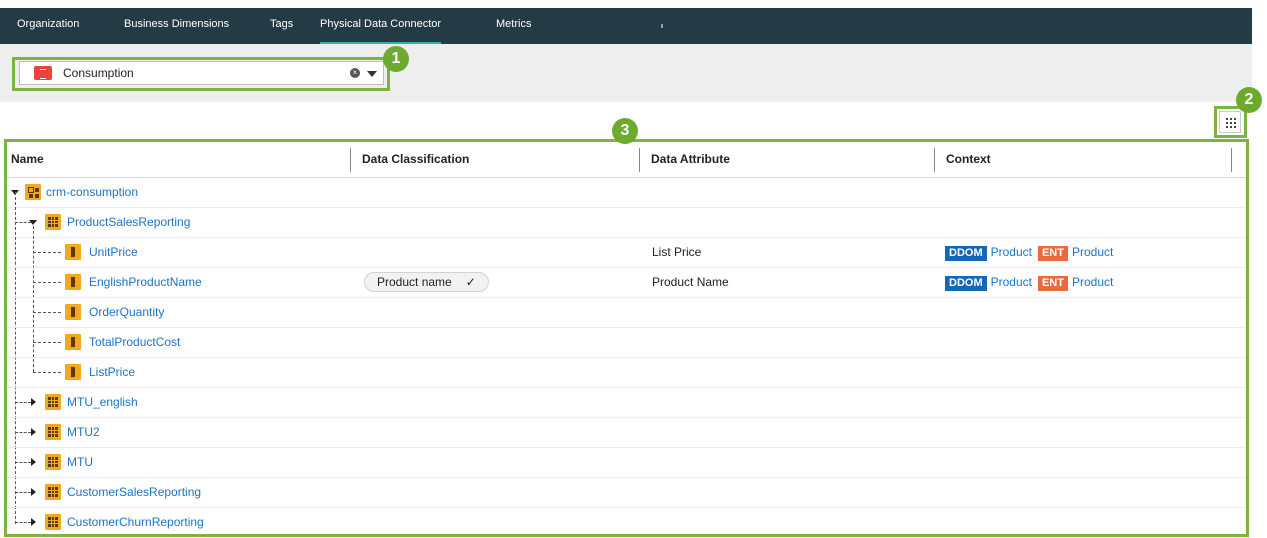  I want to click on tab-organization: Organization, so click(48, 26).